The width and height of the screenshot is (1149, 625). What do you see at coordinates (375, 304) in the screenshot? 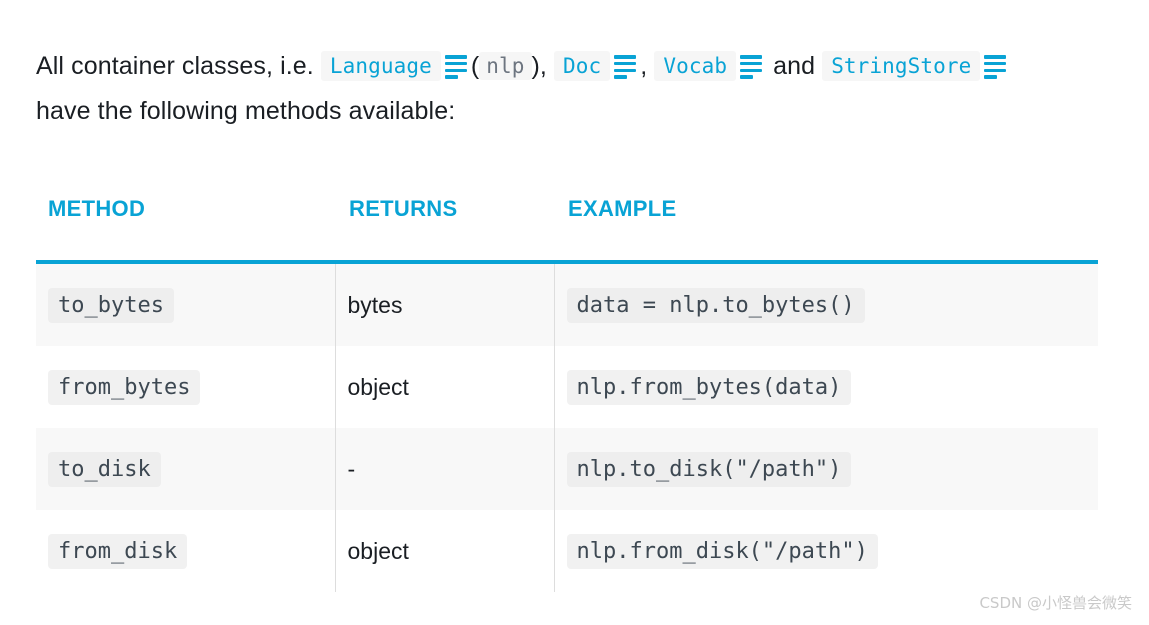
I see `returns-value: bytes` at bounding box center [375, 304].